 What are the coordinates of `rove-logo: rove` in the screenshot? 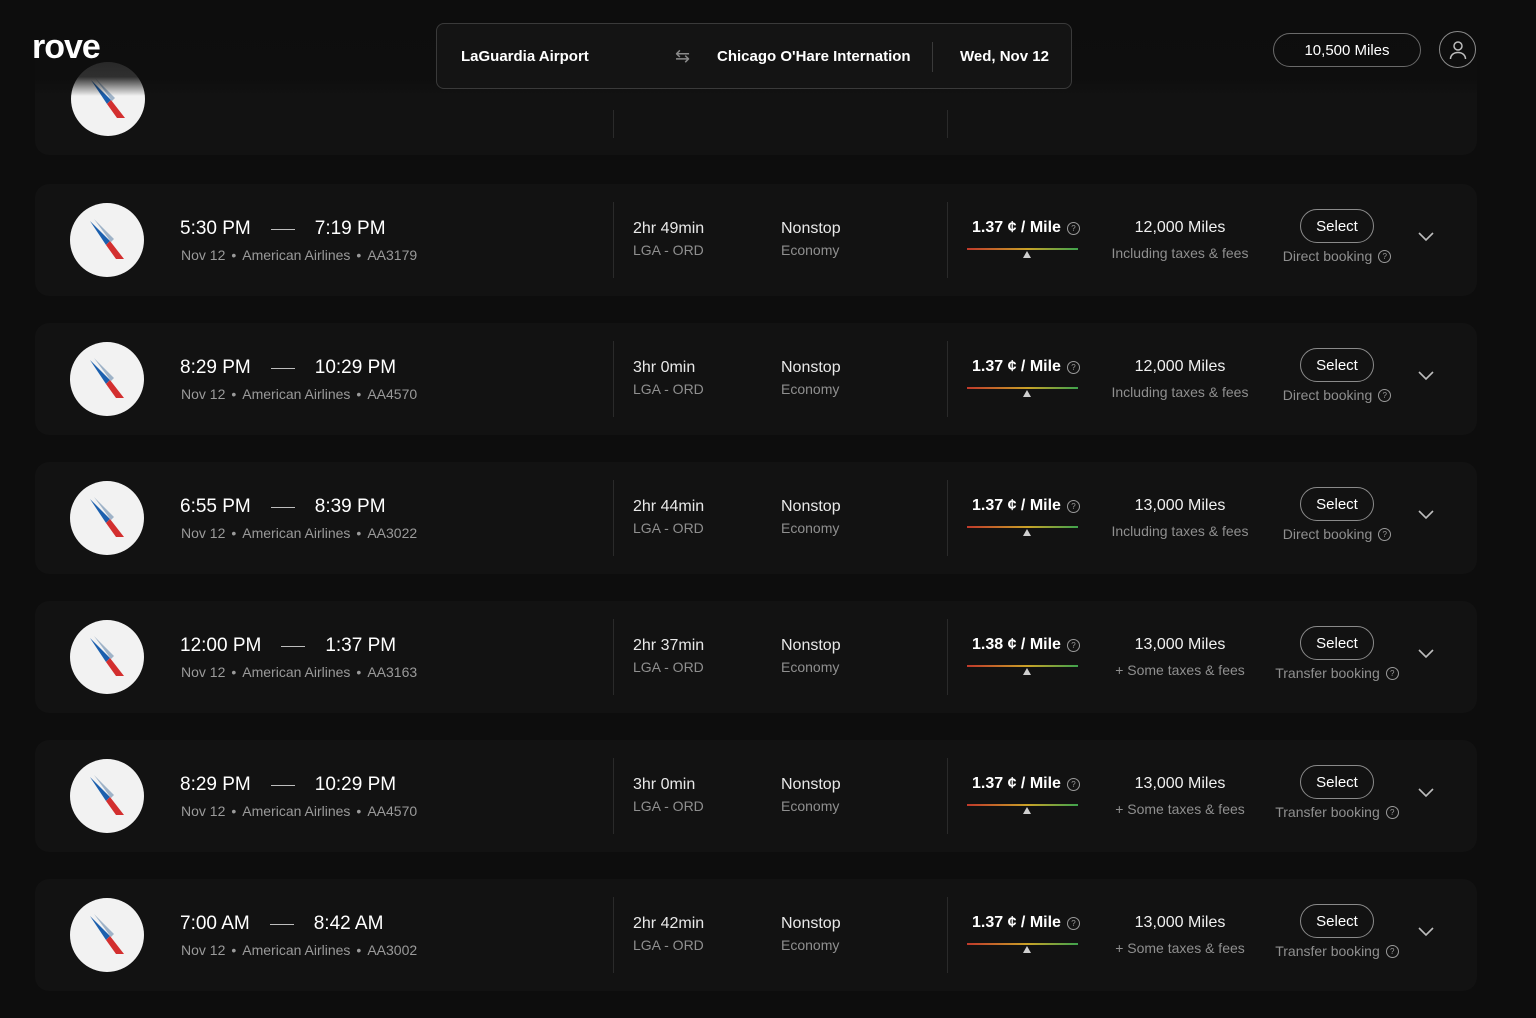 It's located at (66, 47).